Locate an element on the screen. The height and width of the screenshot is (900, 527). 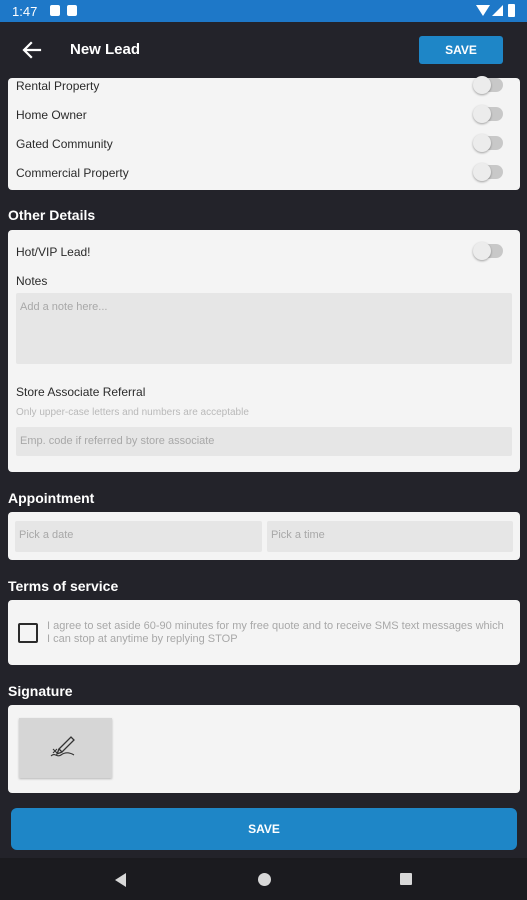
referral-label: Store Associate Referral is located at coordinates (81, 392).